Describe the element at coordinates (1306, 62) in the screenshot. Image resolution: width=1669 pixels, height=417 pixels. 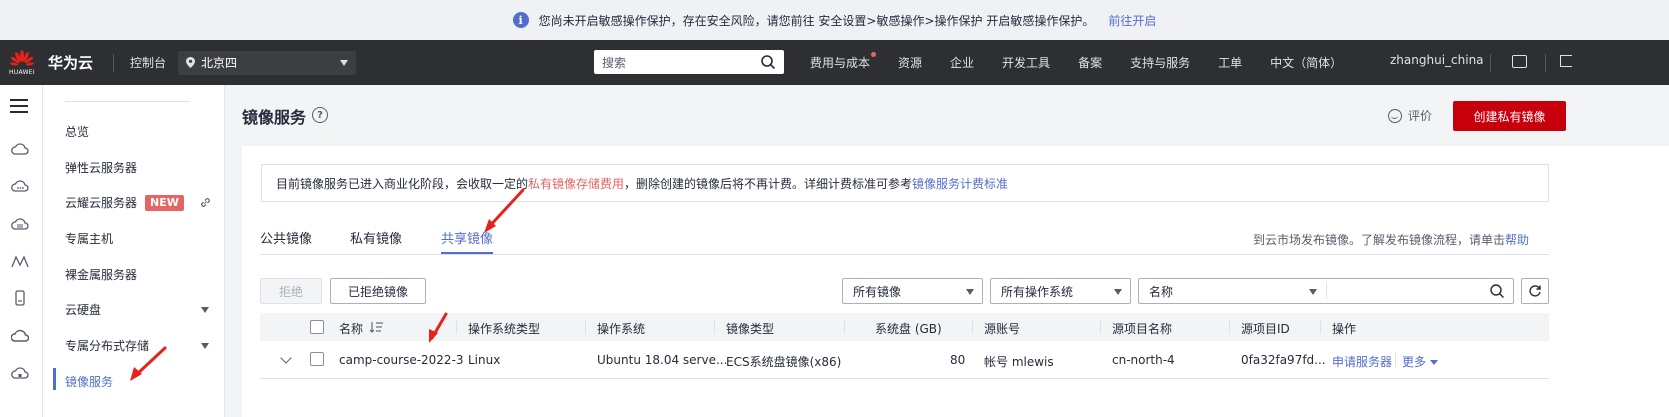
I see `nav-language: 中文（简体）` at that location.